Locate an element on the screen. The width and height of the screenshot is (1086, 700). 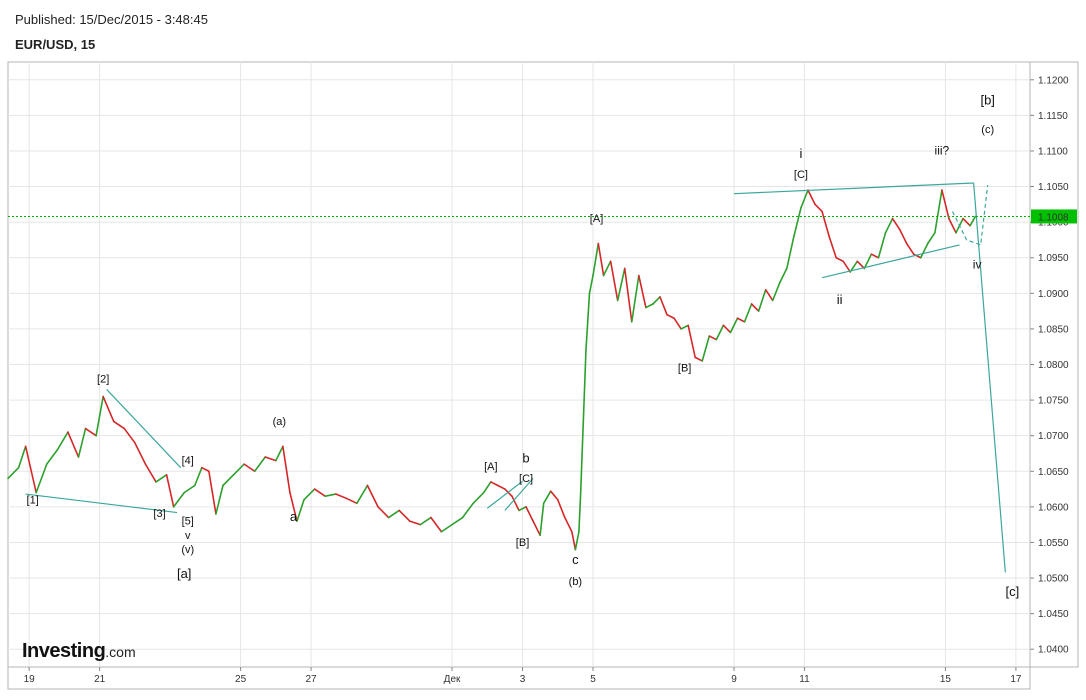
x-tick-label: 11 is located at coordinates (804, 679).